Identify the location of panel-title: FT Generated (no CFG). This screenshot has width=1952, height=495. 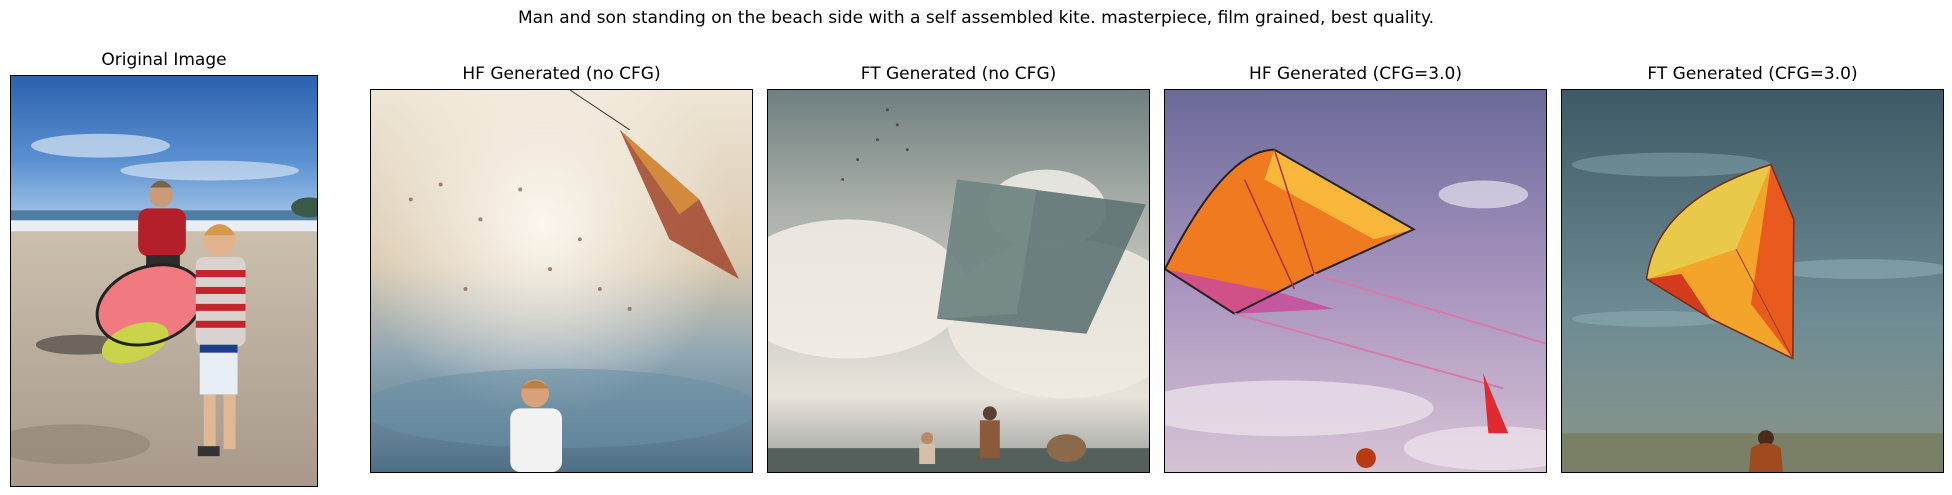
(958, 74).